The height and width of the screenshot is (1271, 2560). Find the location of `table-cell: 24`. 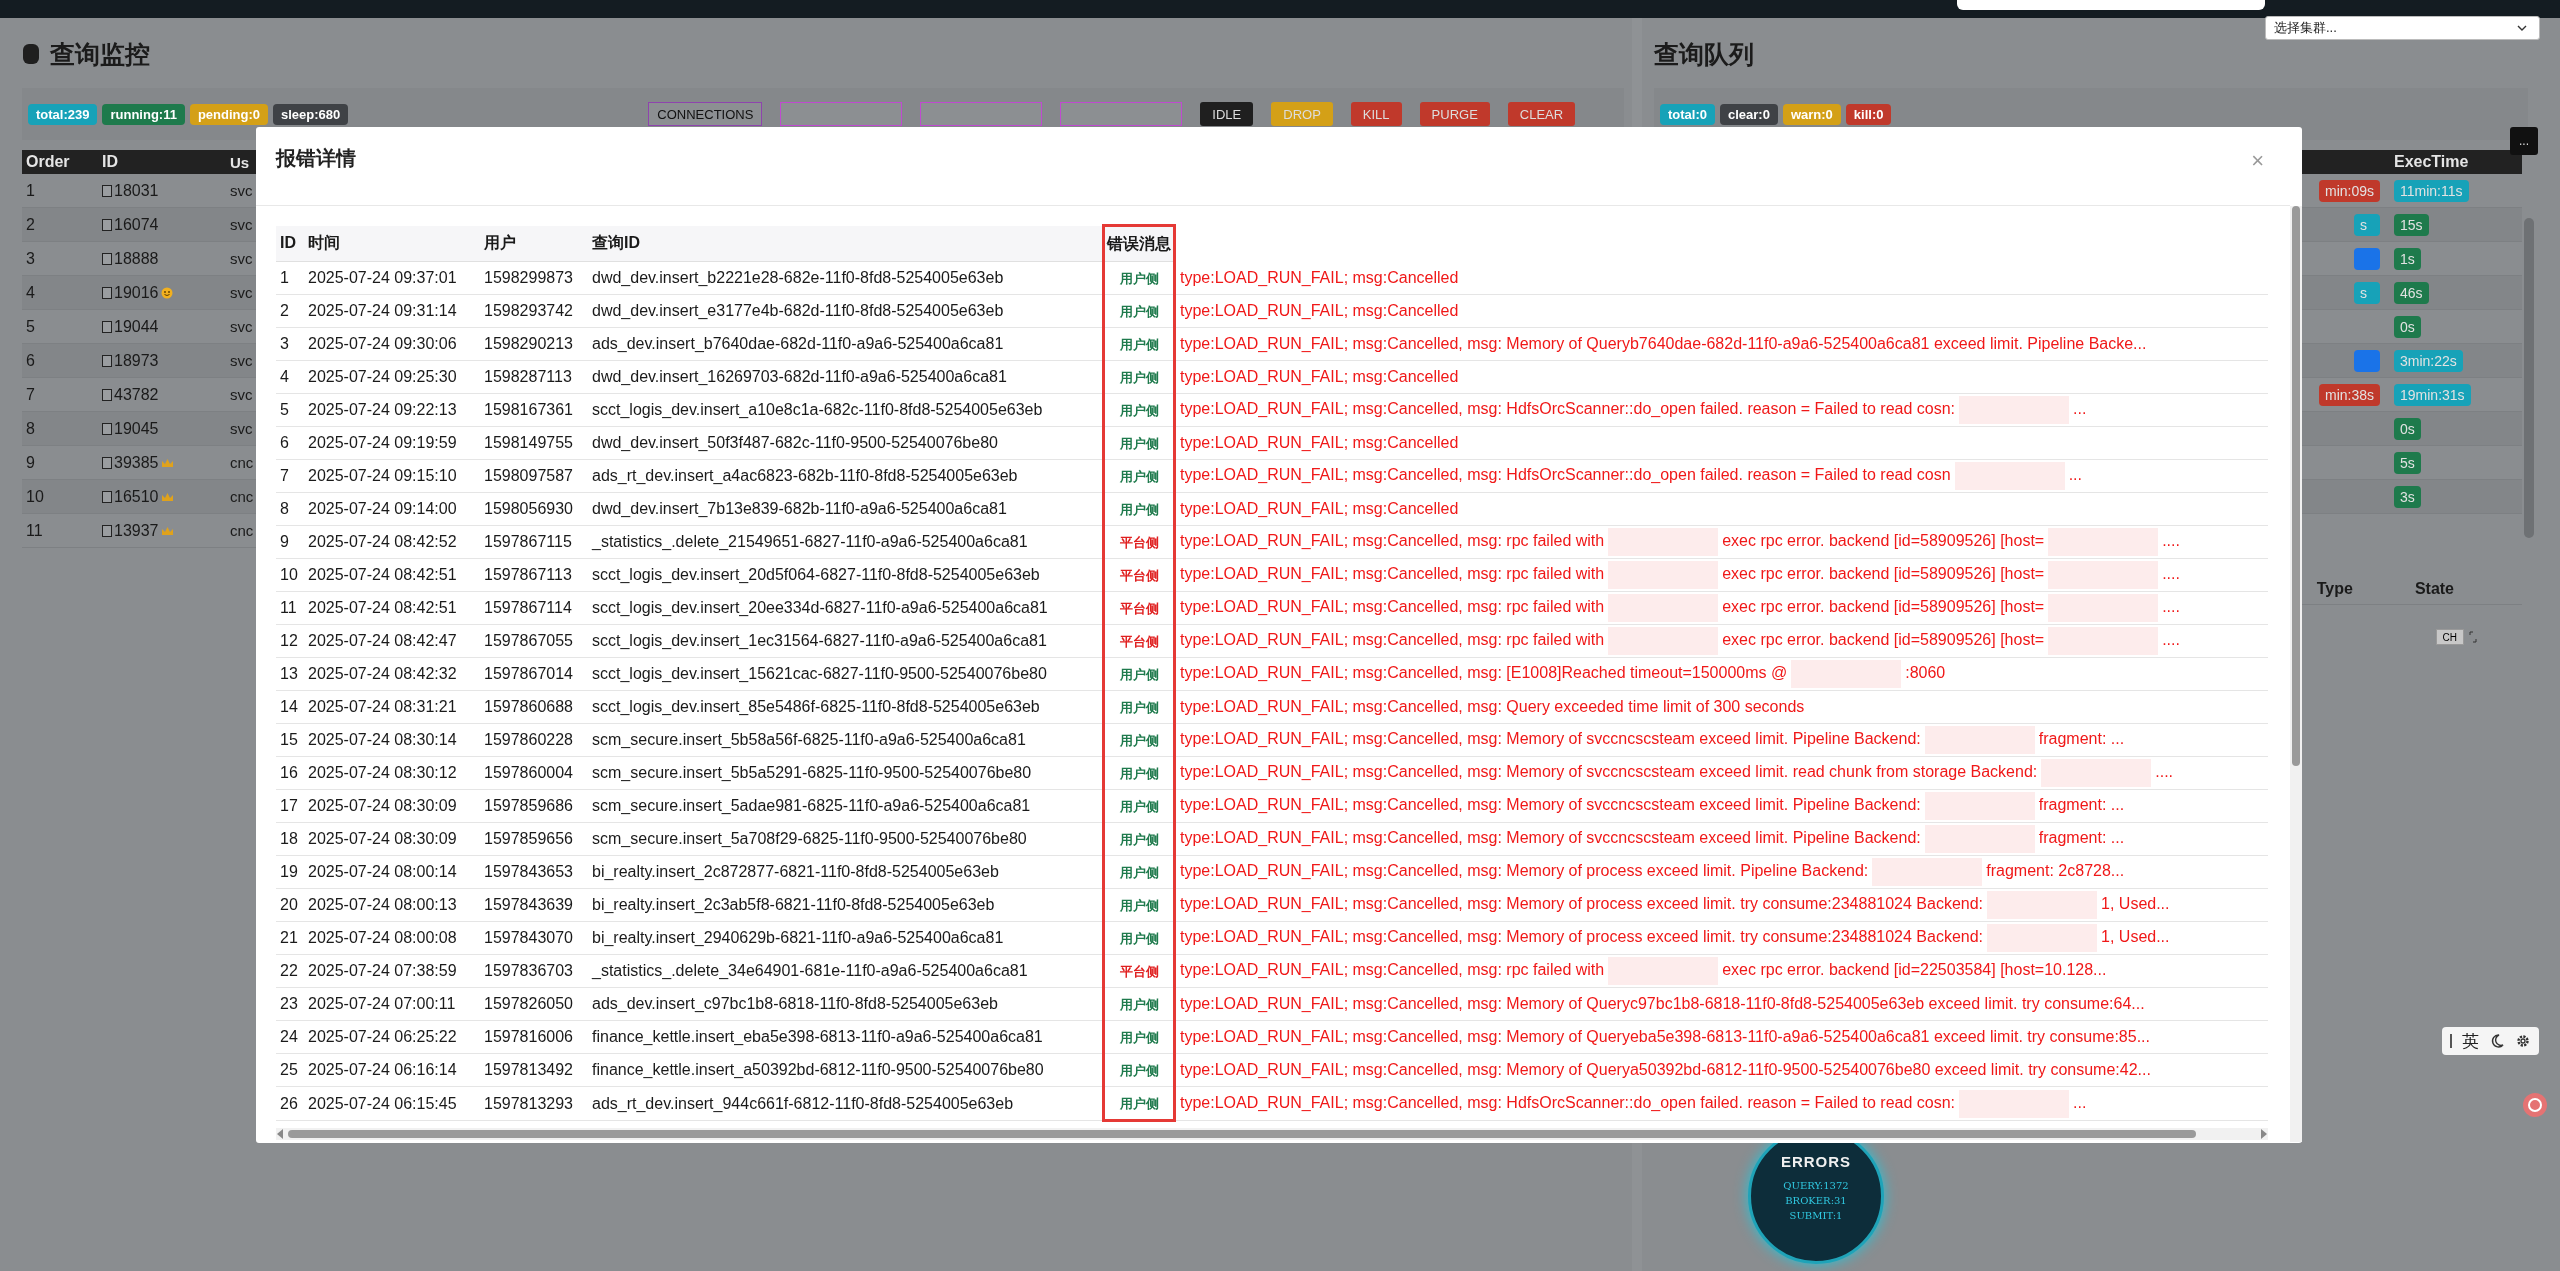

table-cell: 24 is located at coordinates (290, 1037).